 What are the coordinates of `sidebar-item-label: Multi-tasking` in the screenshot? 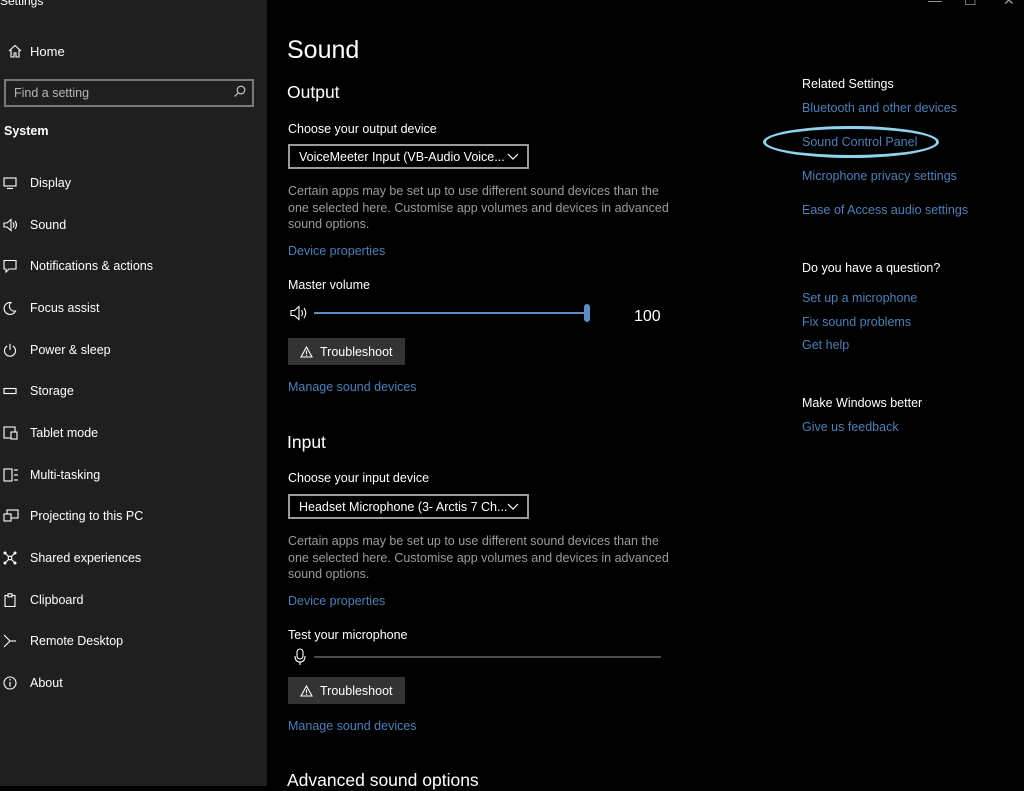 It's located at (65, 475).